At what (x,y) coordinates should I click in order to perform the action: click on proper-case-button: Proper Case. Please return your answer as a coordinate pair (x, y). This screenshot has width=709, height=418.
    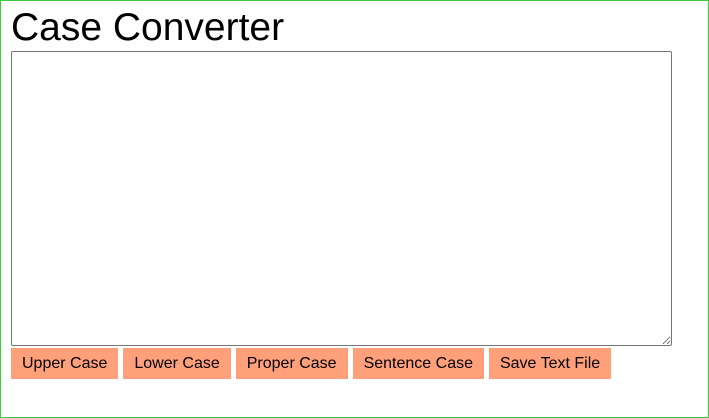
    Looking at the image, I should click on (291, 363).